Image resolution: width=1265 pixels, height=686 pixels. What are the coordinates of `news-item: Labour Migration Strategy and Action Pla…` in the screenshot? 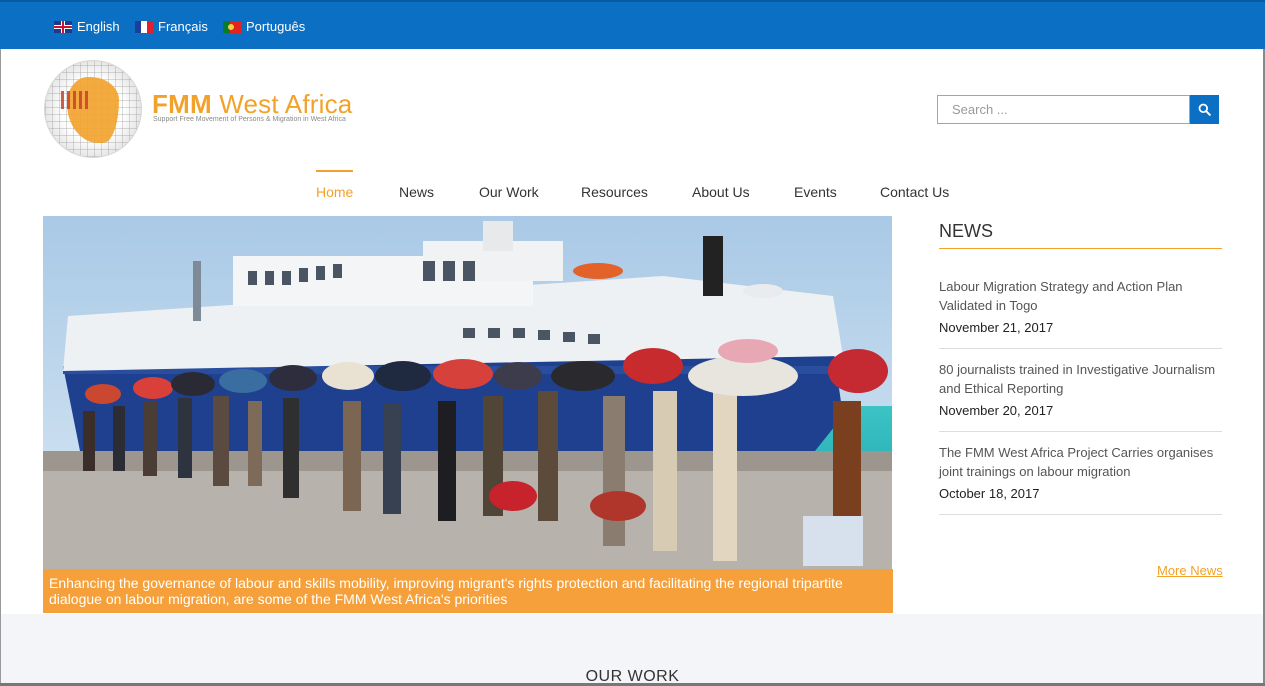 It's located at (1080, 306).